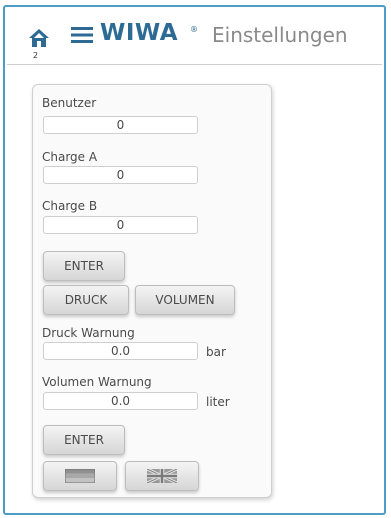 The width and height of the screenshot is (391, 518). I want to click on brand-logo: WIWA, so click(139, 33).